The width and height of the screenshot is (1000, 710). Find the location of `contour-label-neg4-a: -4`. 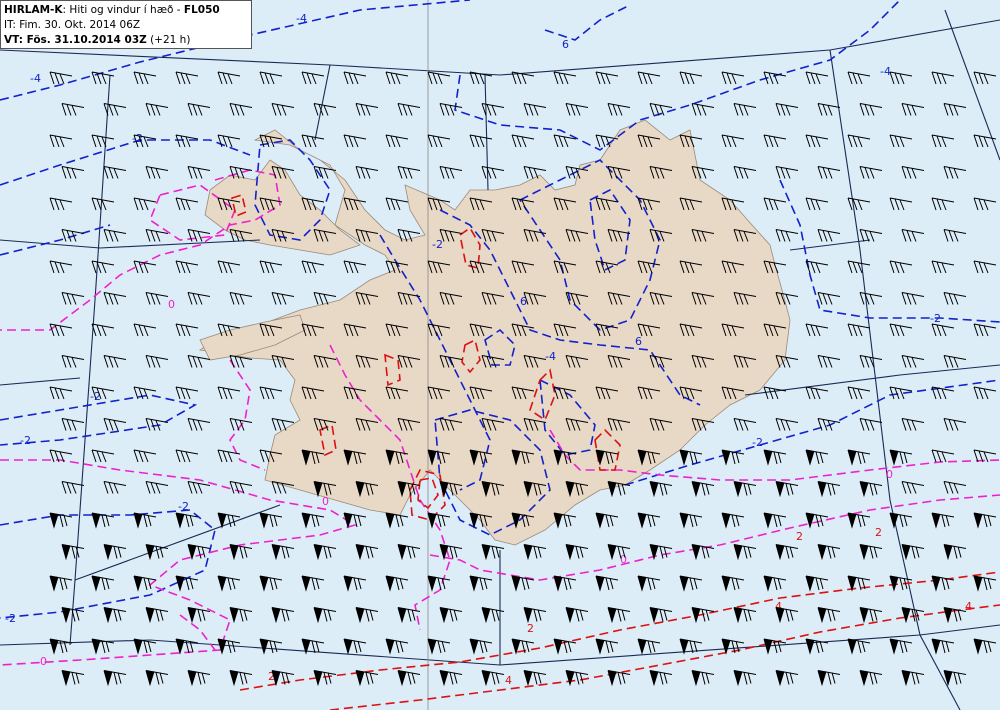

contour-label-neg4-a: -4 is located at coordinates (301, 18).